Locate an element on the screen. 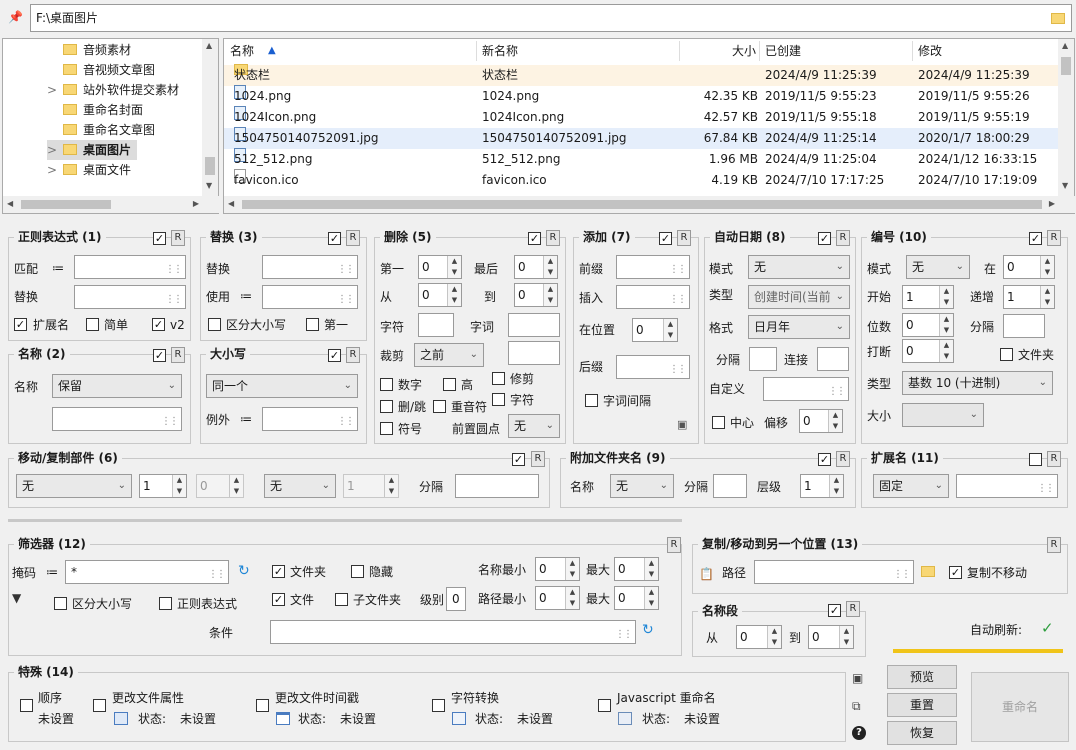 The image size is (1076, 750). to-stepper: 0 ▲ ▼ is located at coordinates (536, 295).